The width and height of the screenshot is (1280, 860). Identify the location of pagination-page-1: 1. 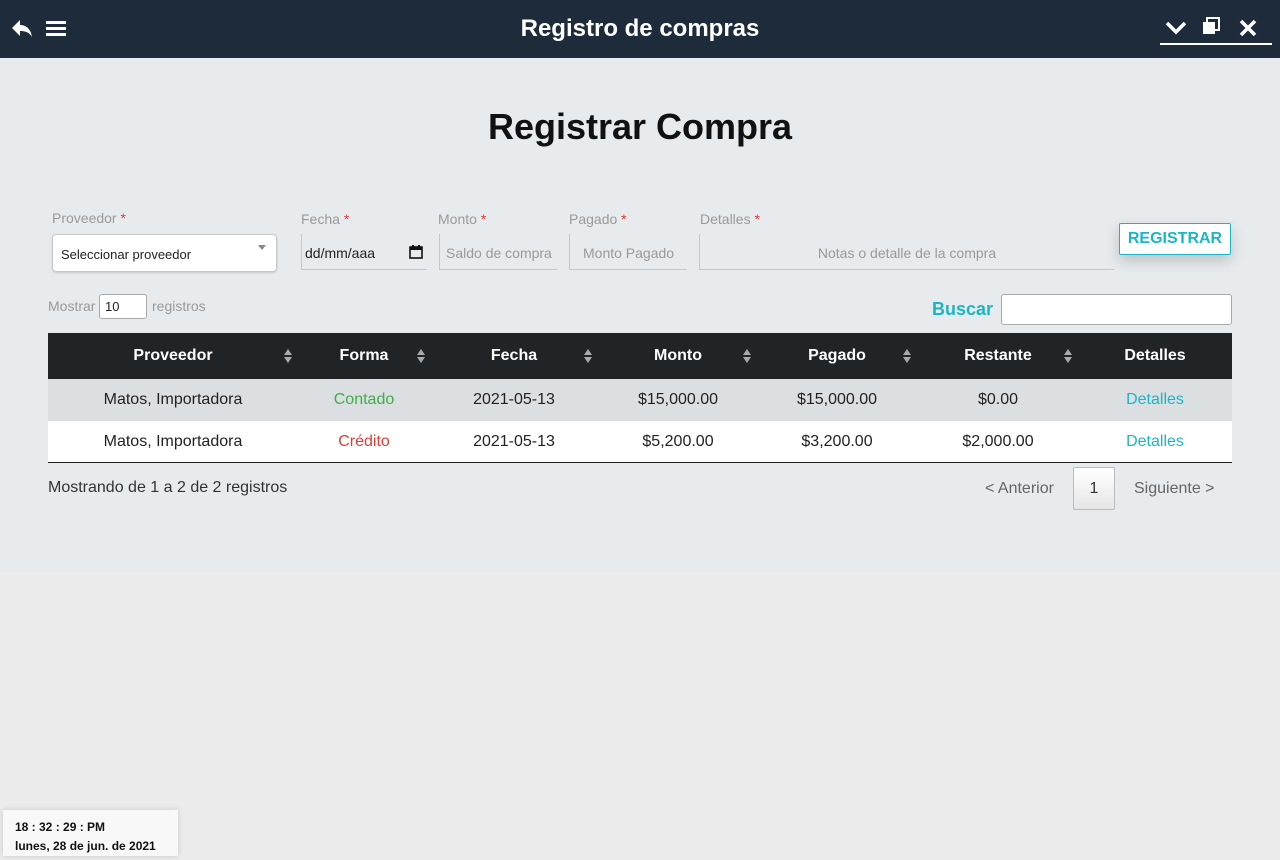
(1094, 488).